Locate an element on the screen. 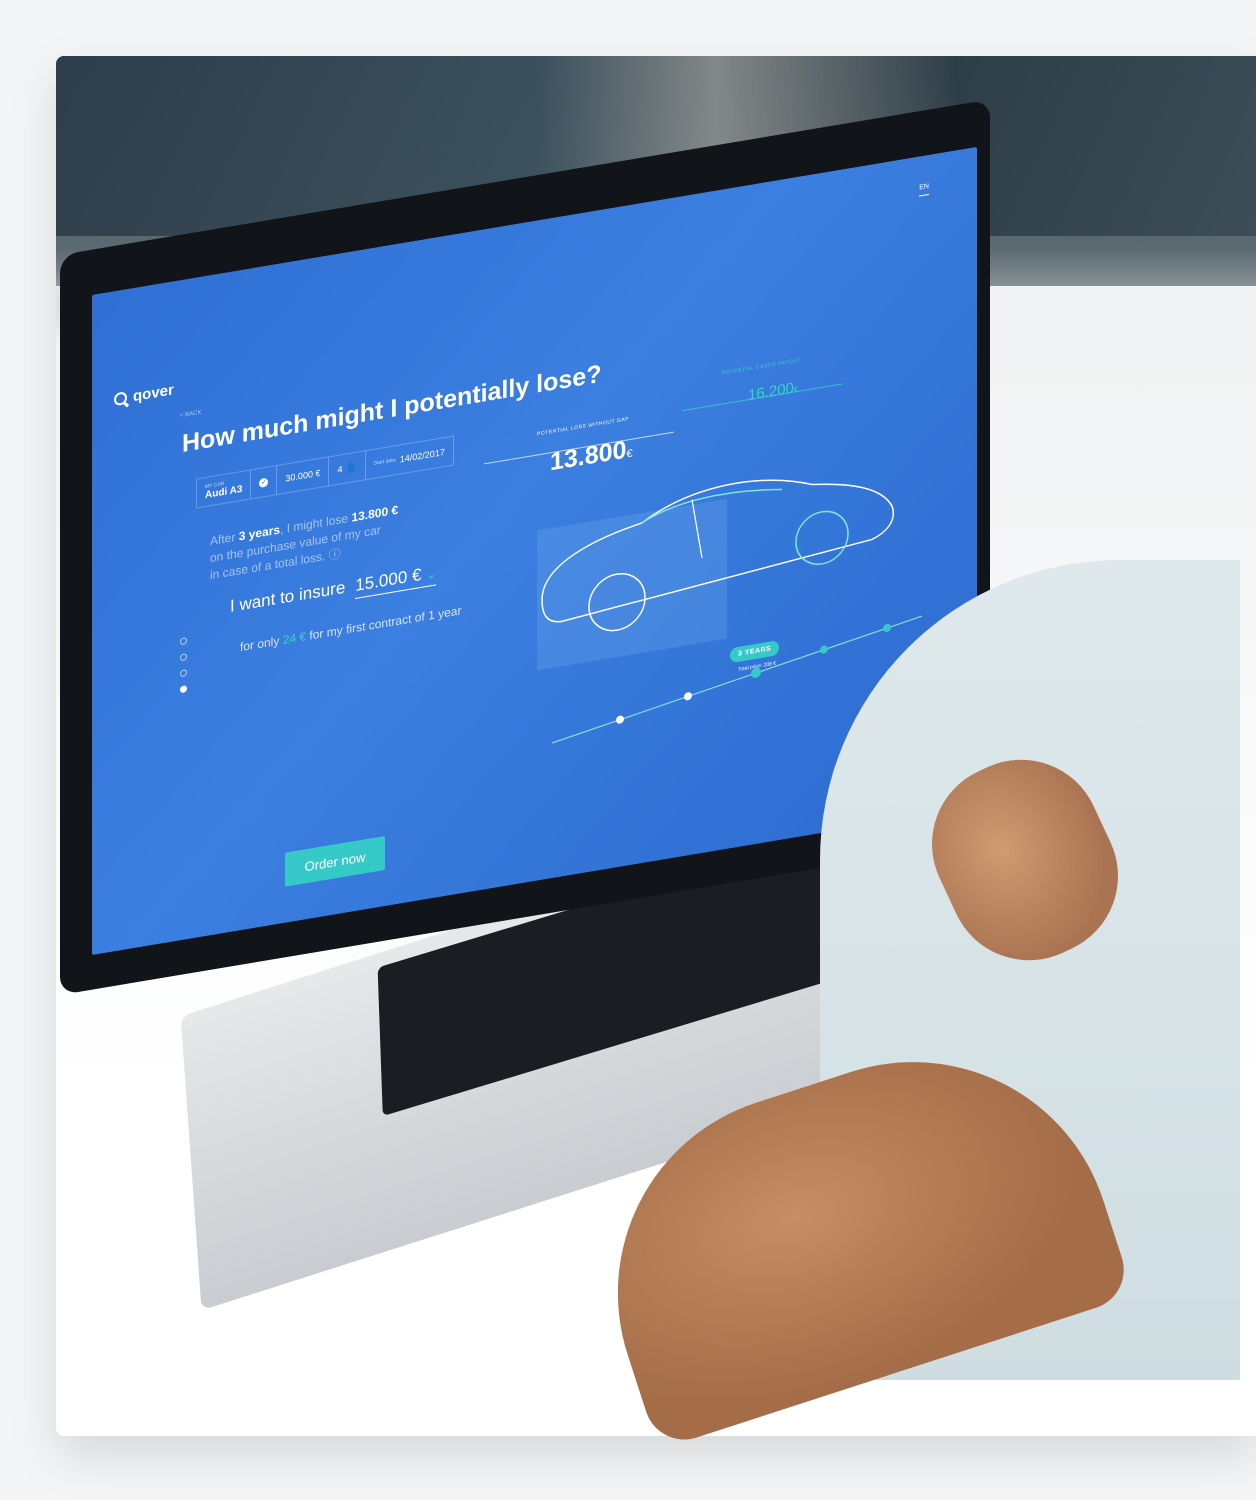 Image resolution: width=1256 pixels, height=1500 pixels. gap-value-number: 16.200 is located at coordinates (771, 392).